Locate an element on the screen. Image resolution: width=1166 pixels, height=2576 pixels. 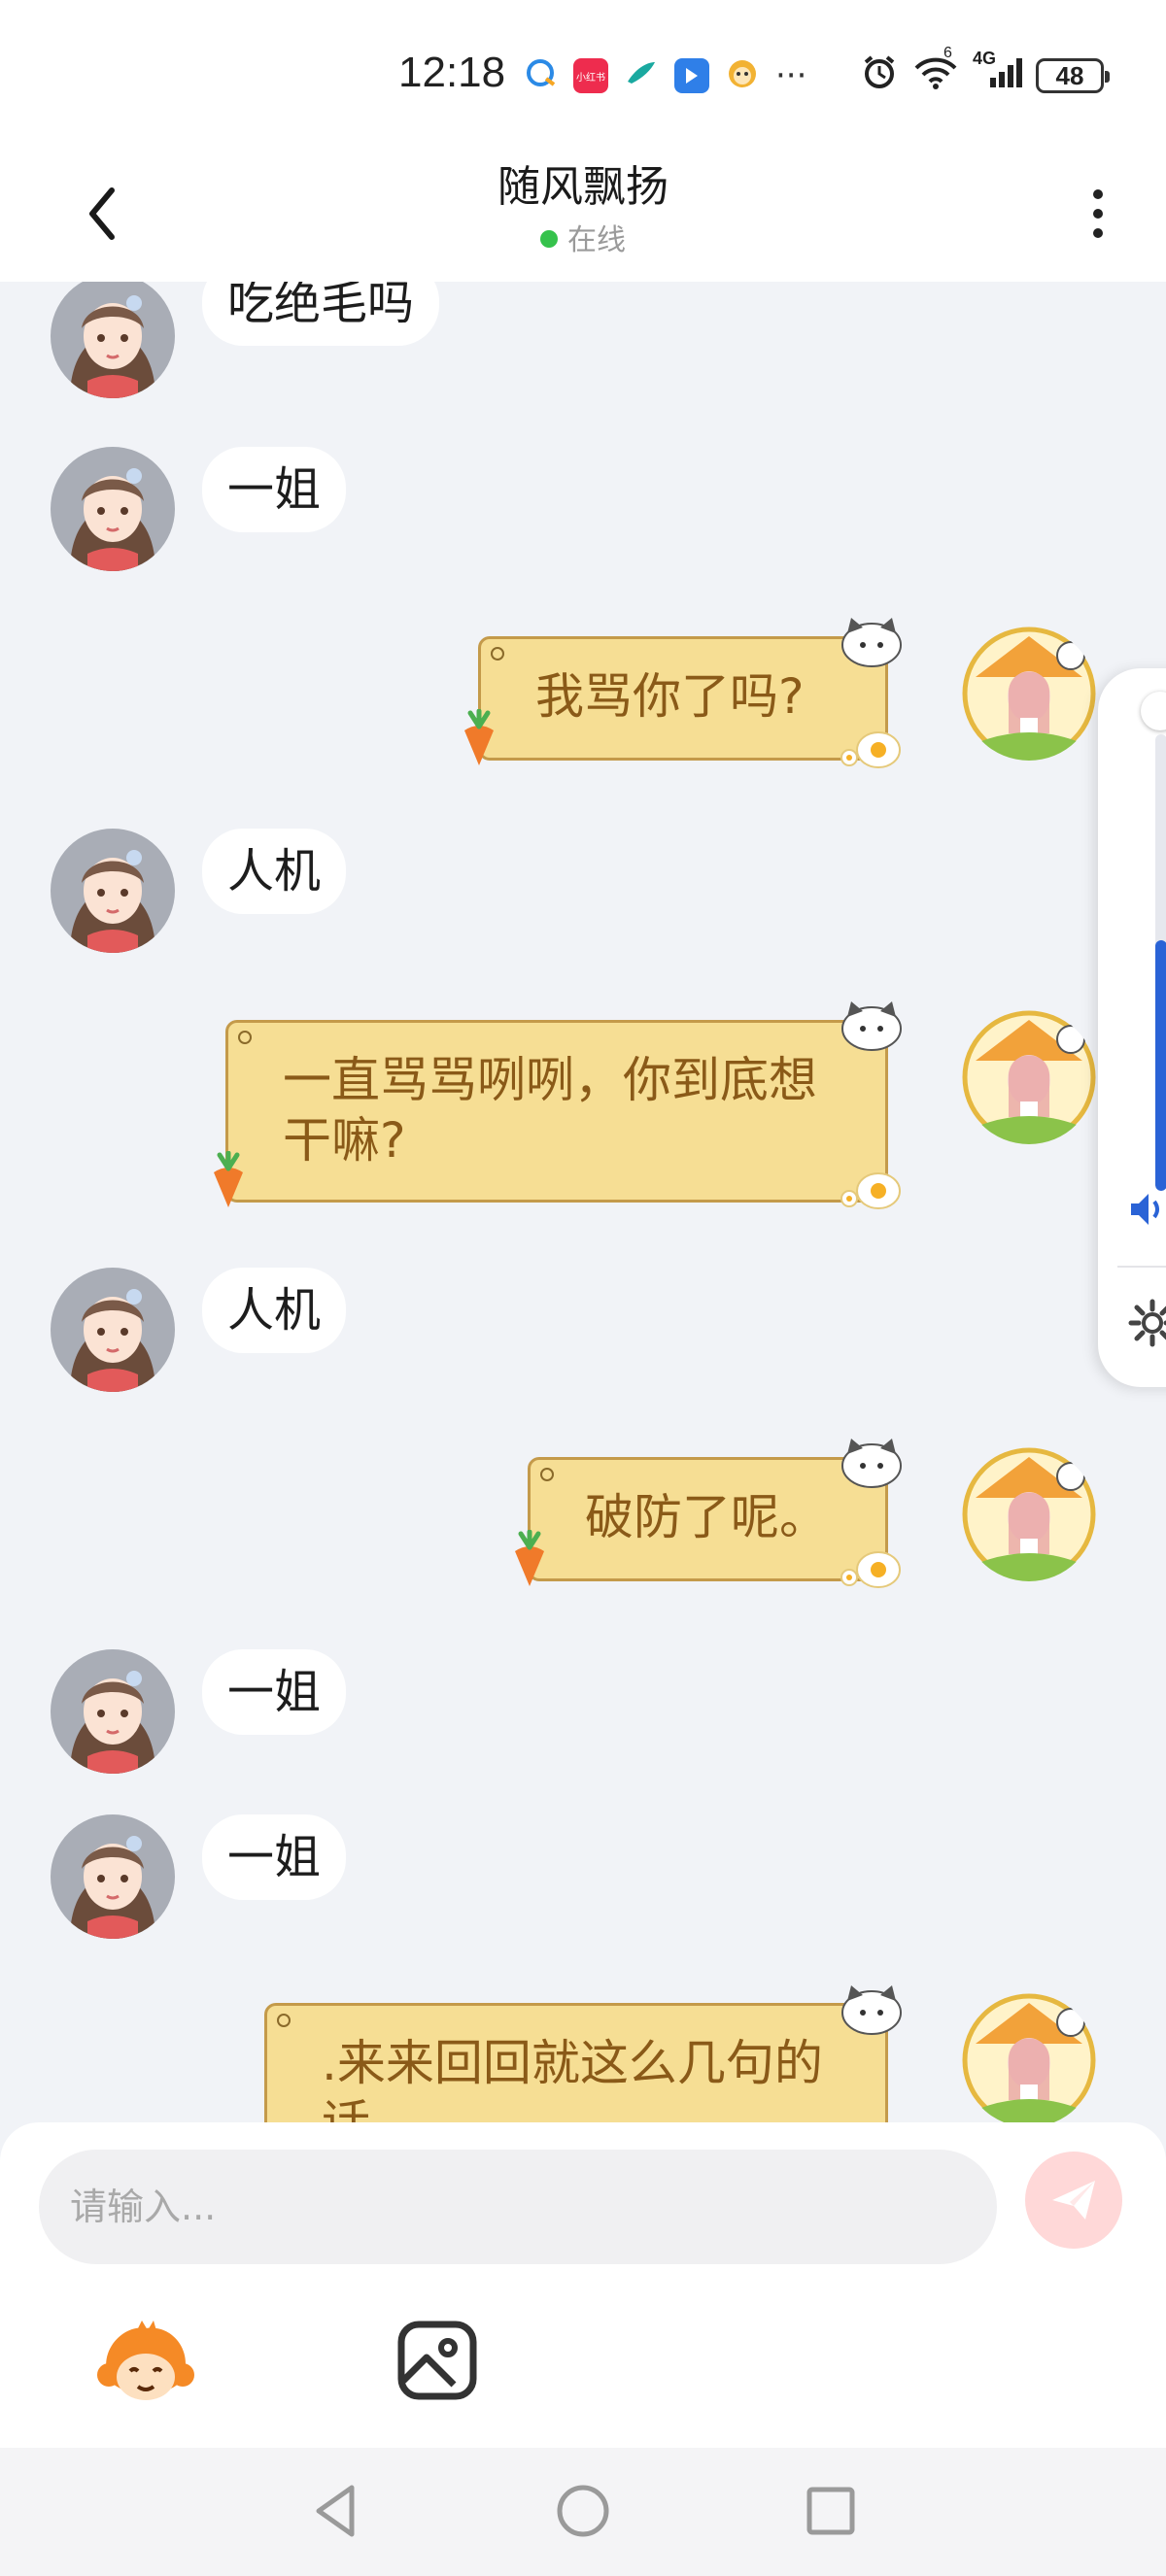
online-status: 在线 is located at coordinates (583, 237).